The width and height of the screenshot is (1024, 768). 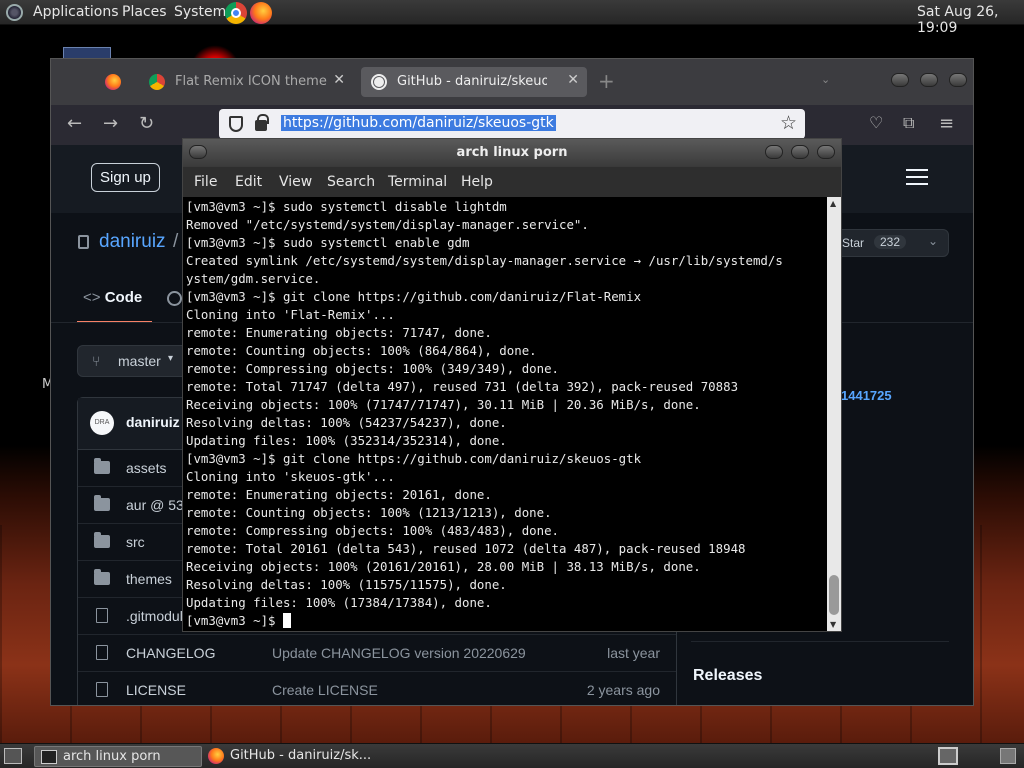 I want to click on tab-firefox, so click(x=115, y=82).